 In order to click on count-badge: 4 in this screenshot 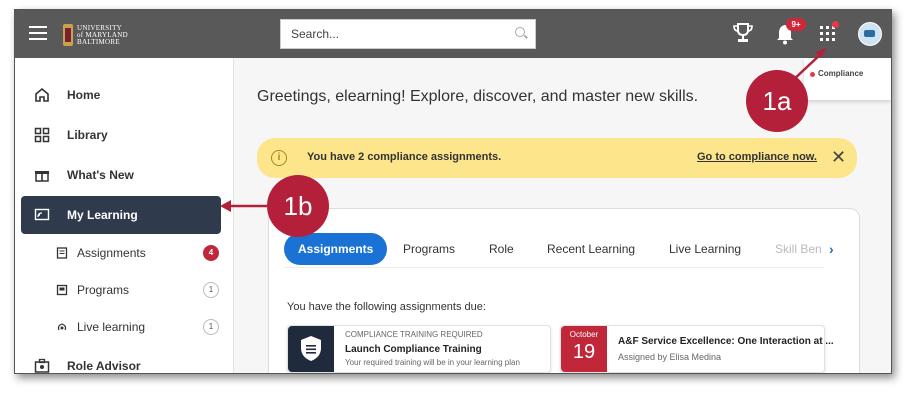, I will do `click(211, 253)`.